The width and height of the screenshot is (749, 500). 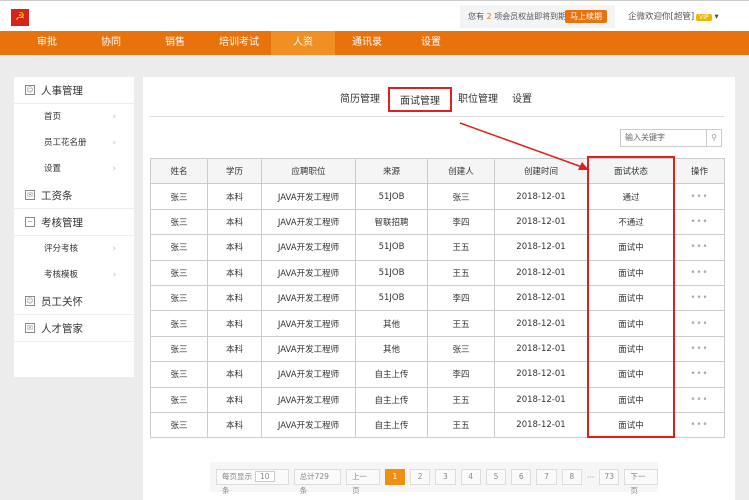 What do you see at coordinates (521, 477) in the screenshot?
I see `page-button: 6` at bounding box center [521, 477].